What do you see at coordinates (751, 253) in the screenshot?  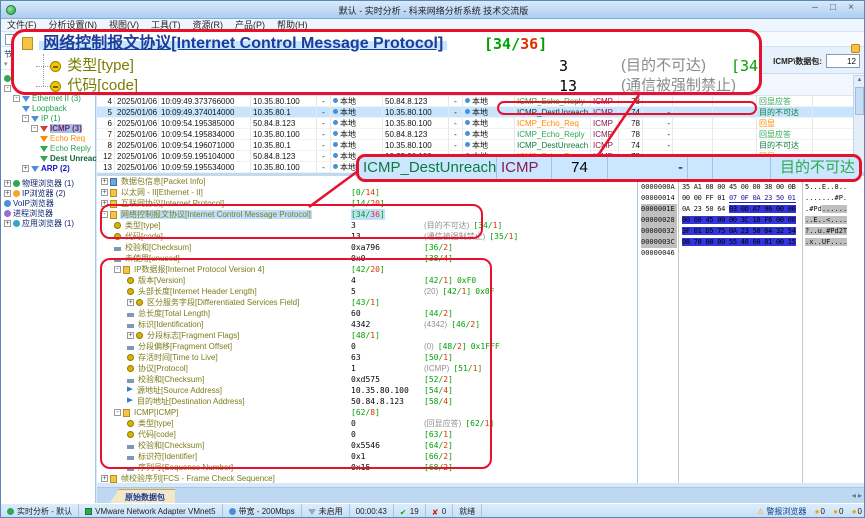 I see `hex-row: 00000046` at bounding box center [751, 253].